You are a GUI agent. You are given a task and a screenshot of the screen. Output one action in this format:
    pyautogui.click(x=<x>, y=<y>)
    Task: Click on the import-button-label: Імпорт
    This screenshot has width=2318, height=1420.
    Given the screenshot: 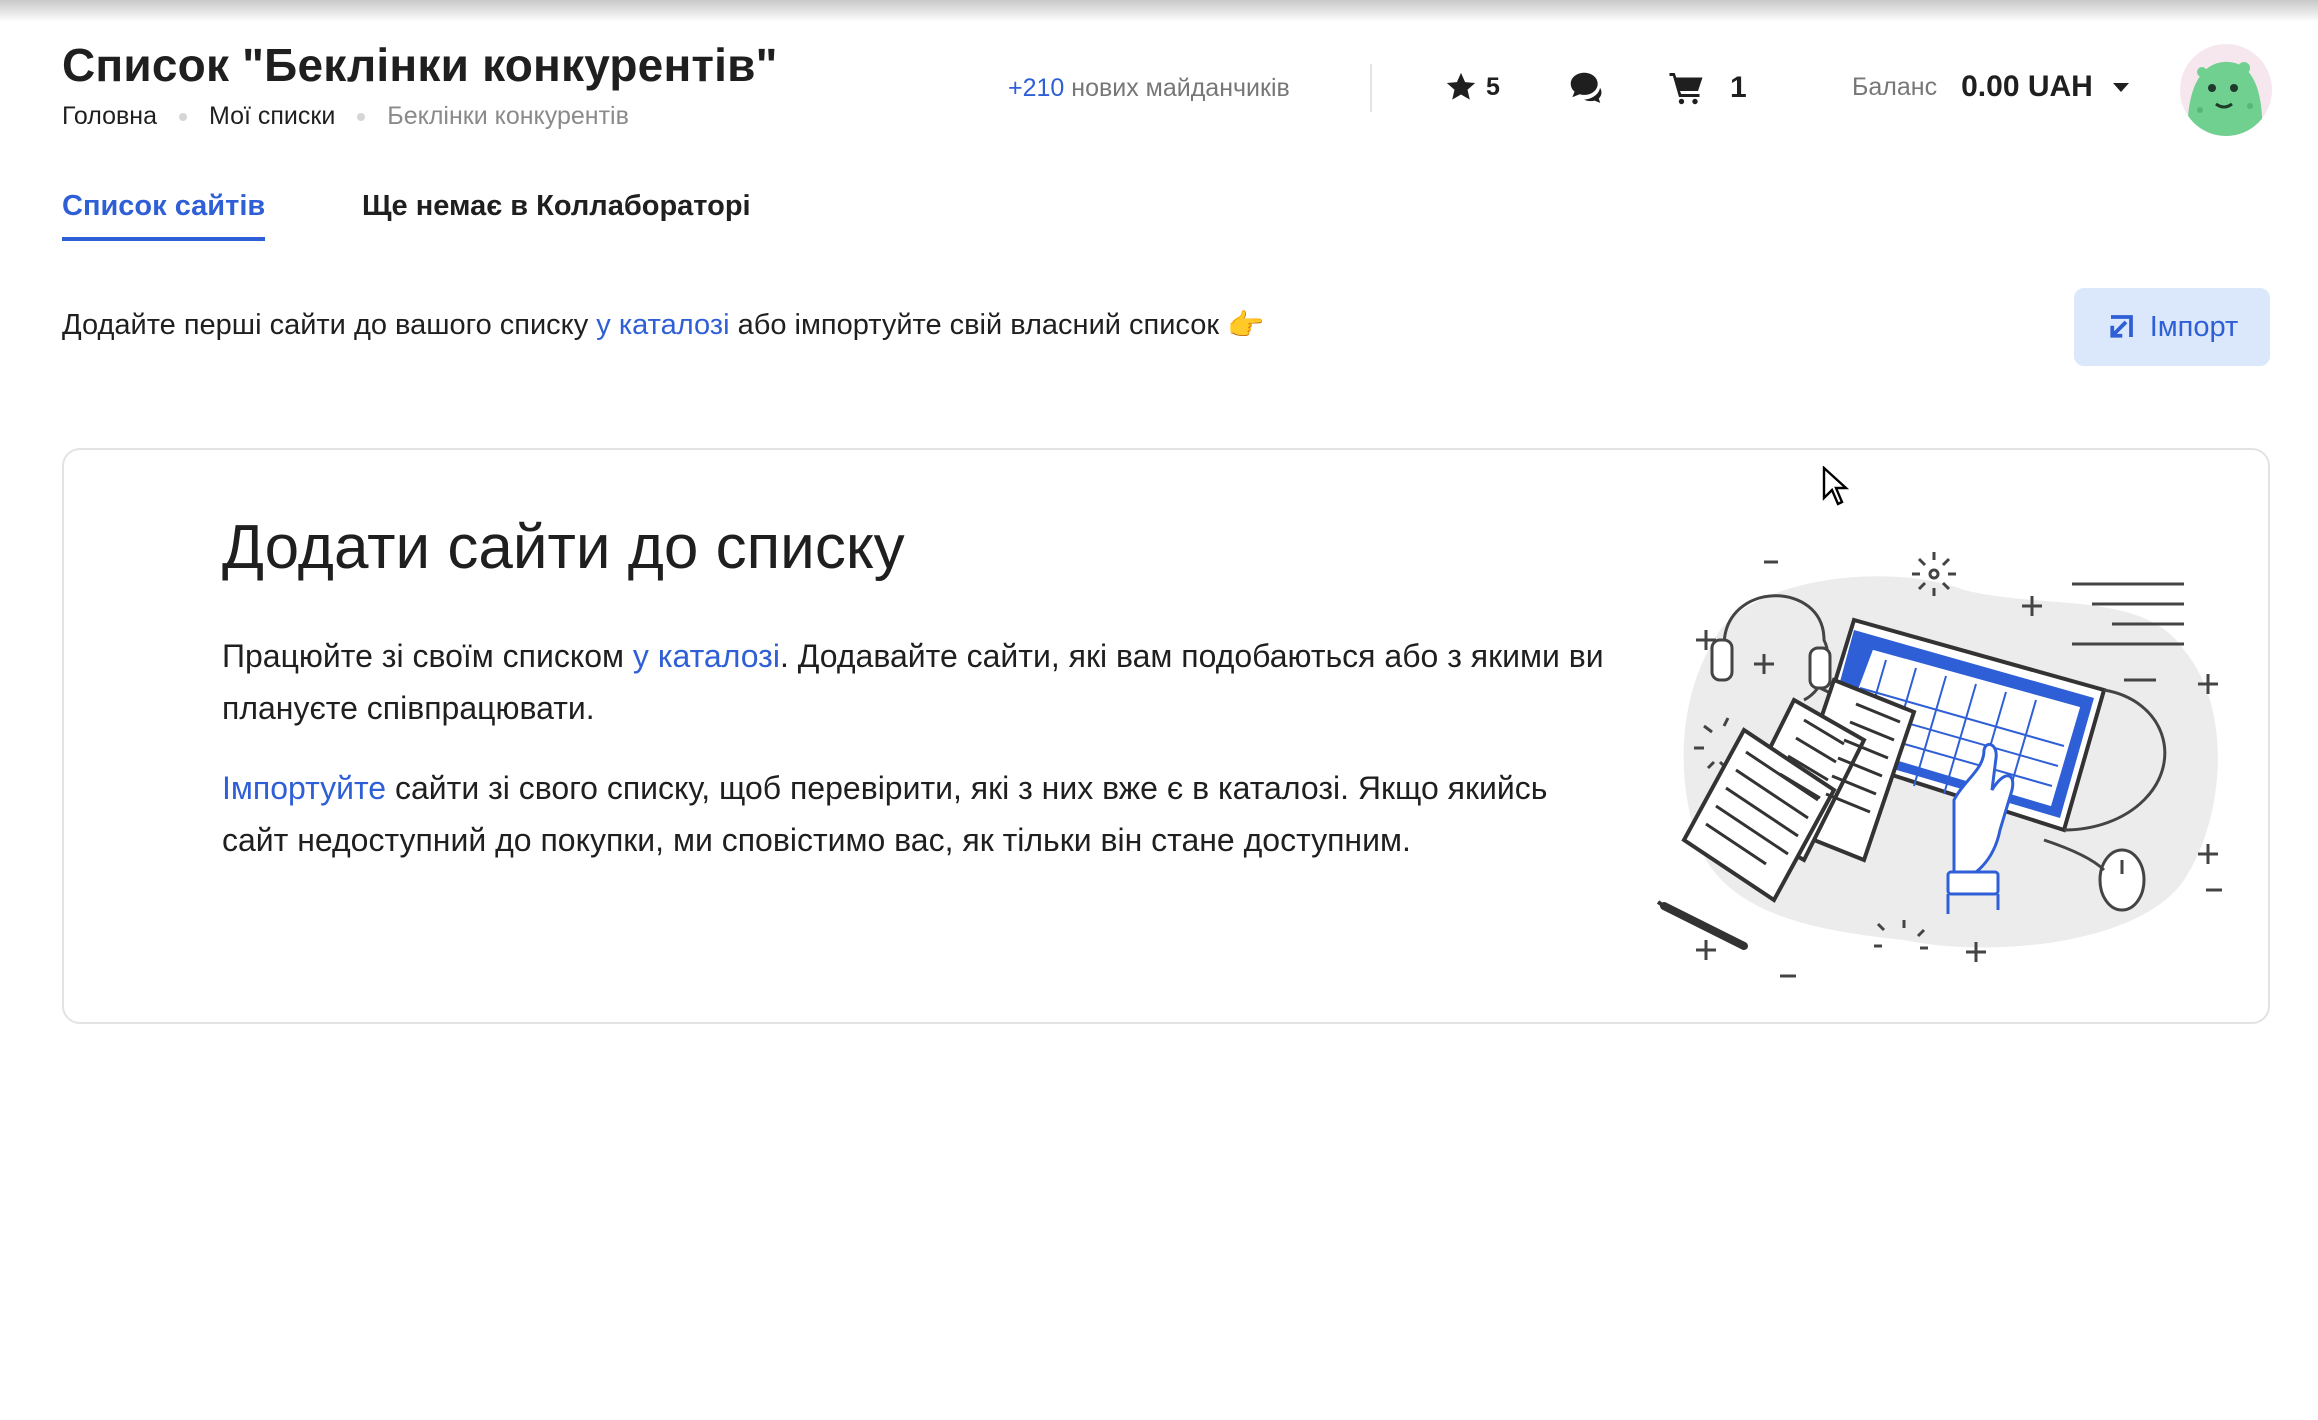 What is the action you would take?
    pyautogui.click(x=2194, y=326)
    